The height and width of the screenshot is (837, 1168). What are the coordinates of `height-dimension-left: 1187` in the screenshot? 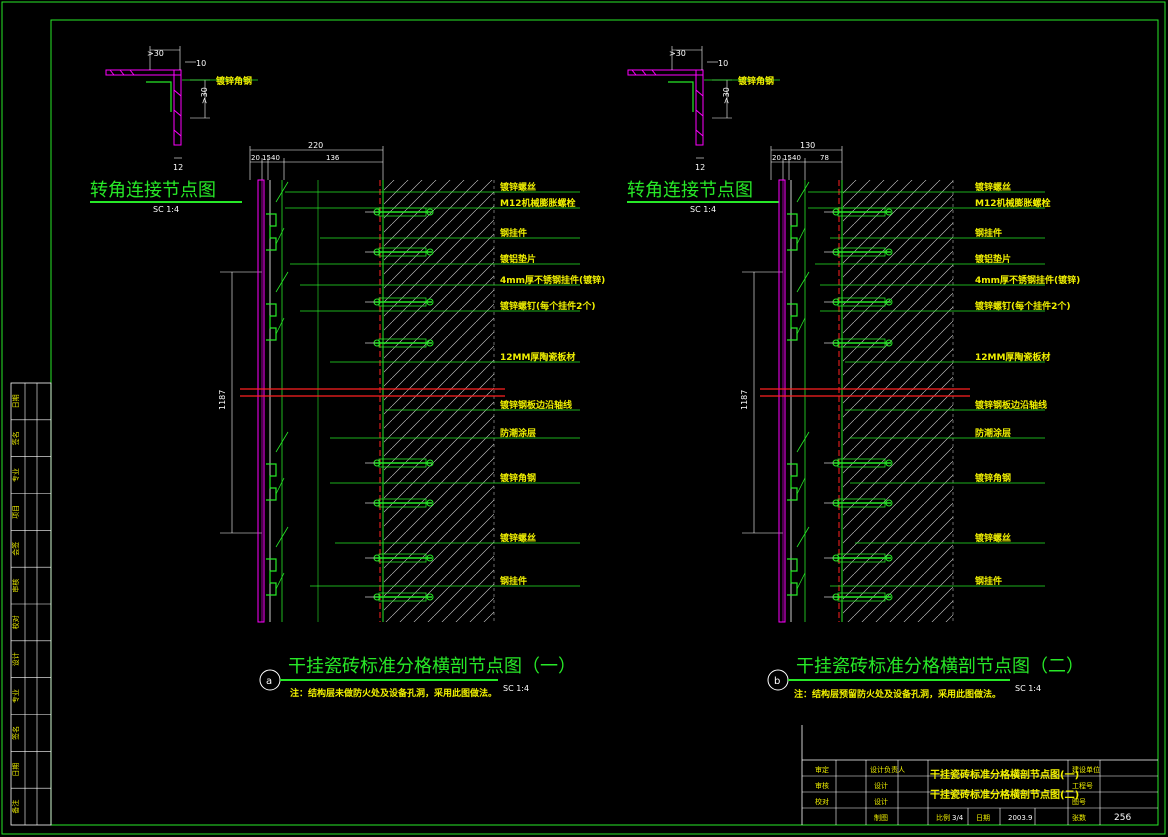 It's located at (240, 402).